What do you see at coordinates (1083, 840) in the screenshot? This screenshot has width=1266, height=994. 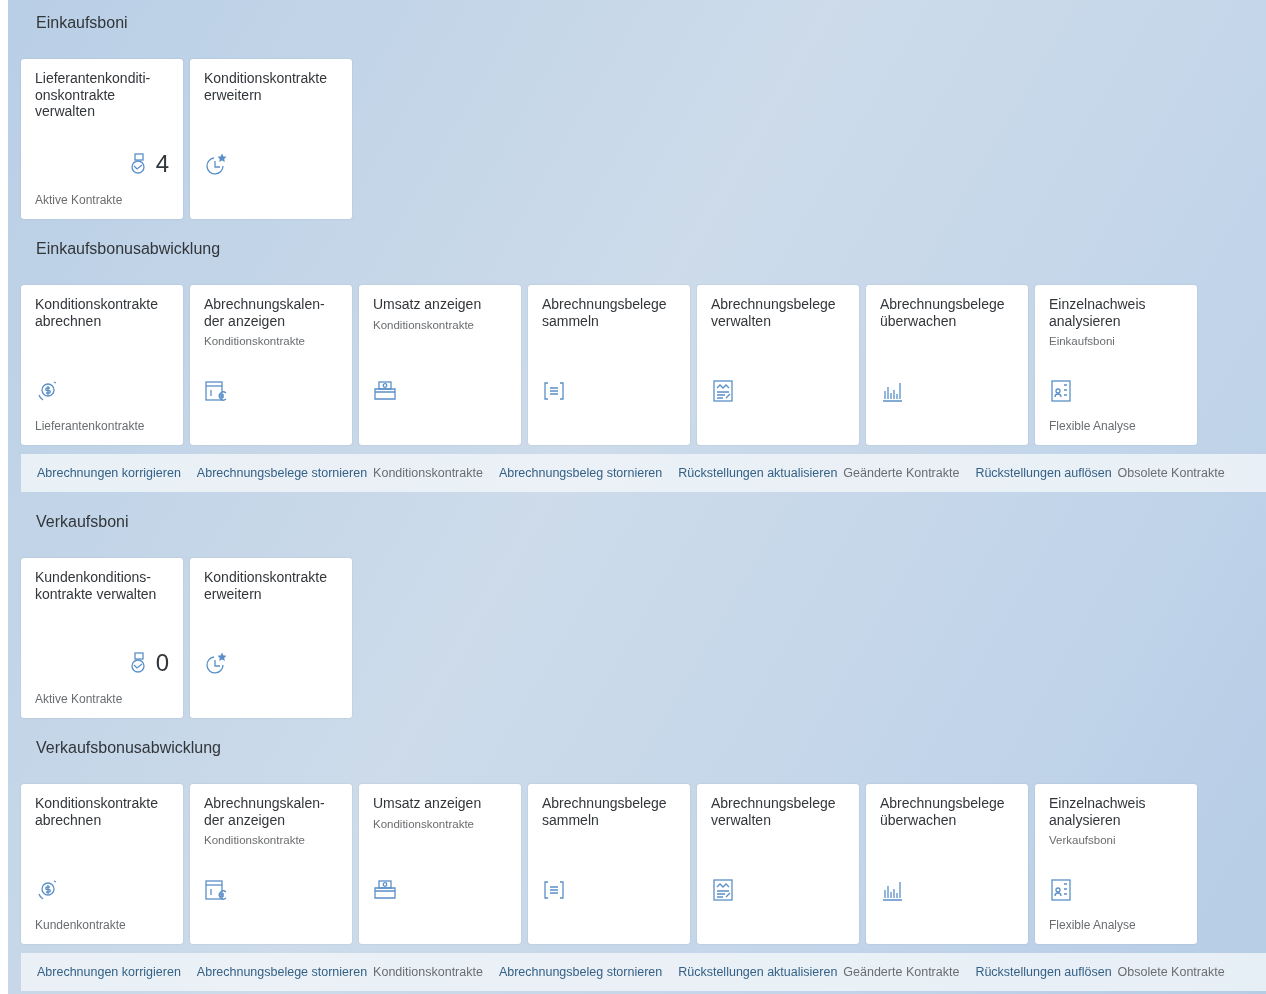 I see `tile-subtitle: Verkaufsboni` at bounding box center [1083, 840].